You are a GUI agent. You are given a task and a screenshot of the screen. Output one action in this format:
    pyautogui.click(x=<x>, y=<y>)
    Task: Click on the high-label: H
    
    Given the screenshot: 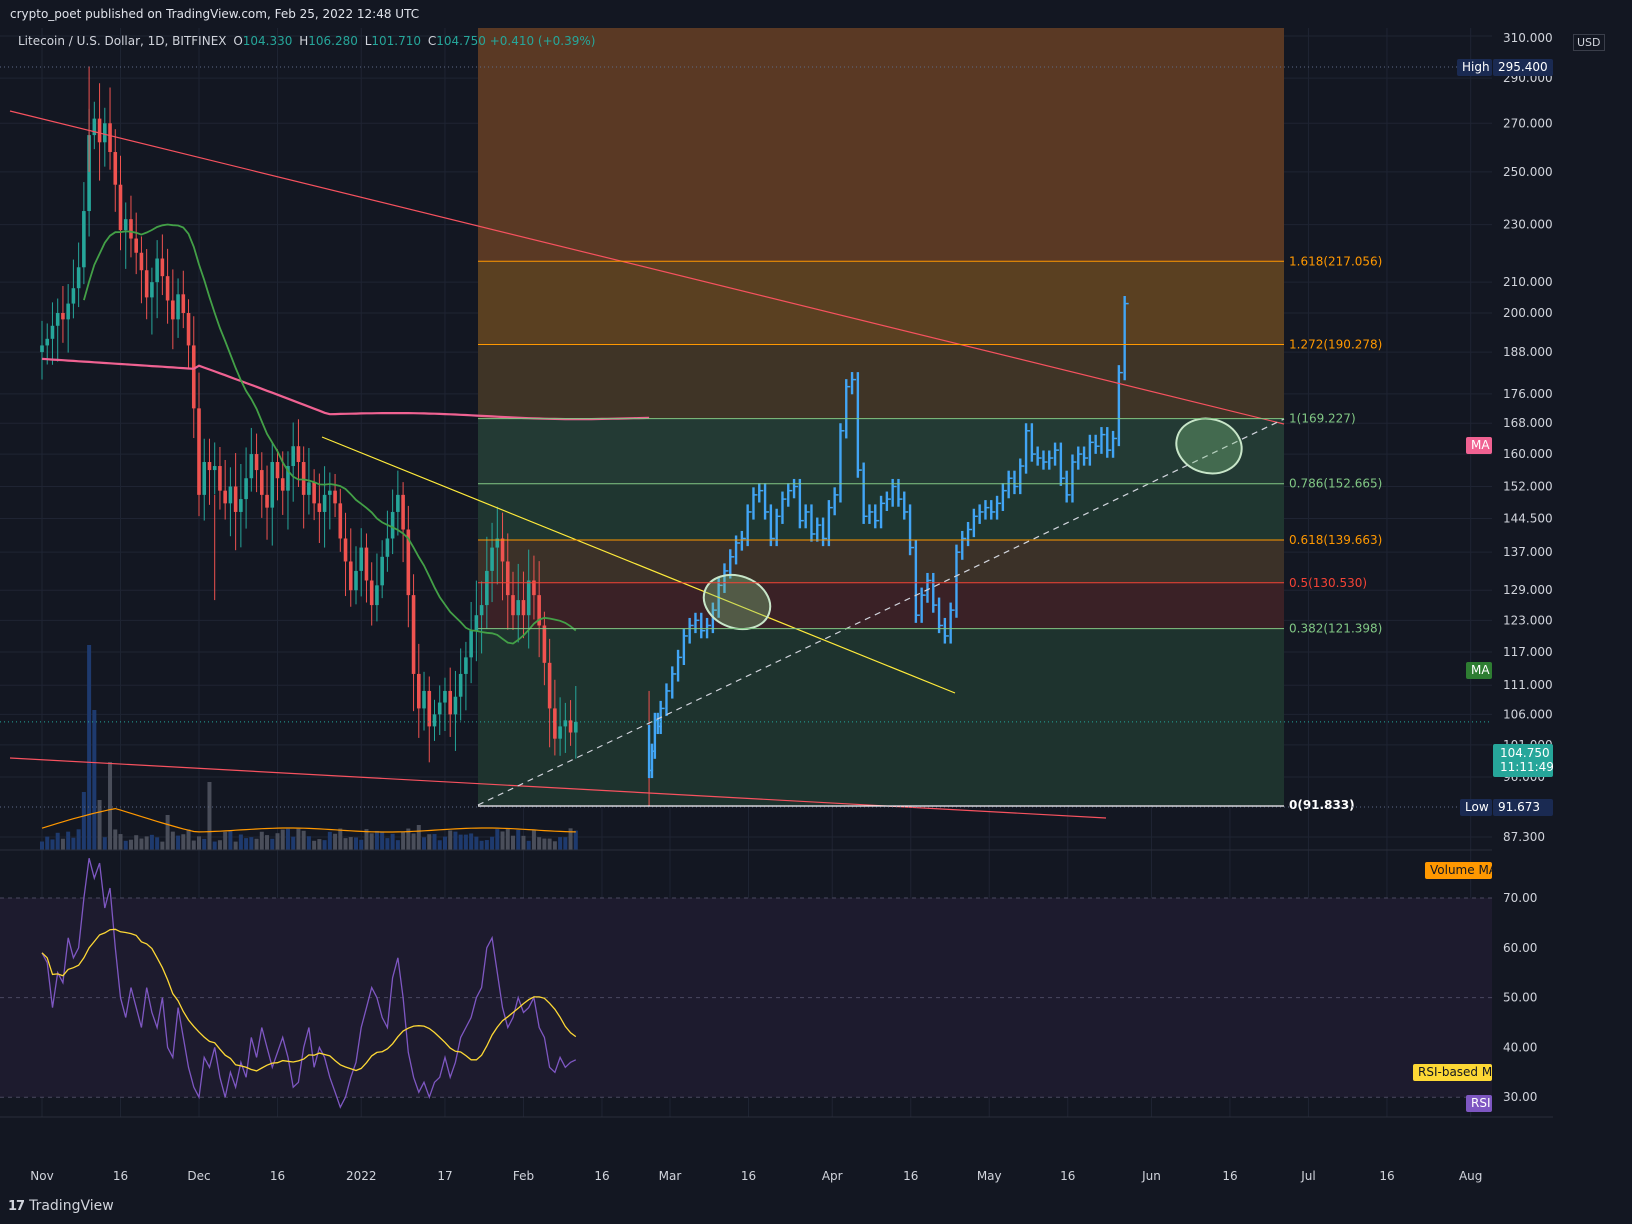 What is the action you would take?
    pyautogui.click(x=304, y=41)
    